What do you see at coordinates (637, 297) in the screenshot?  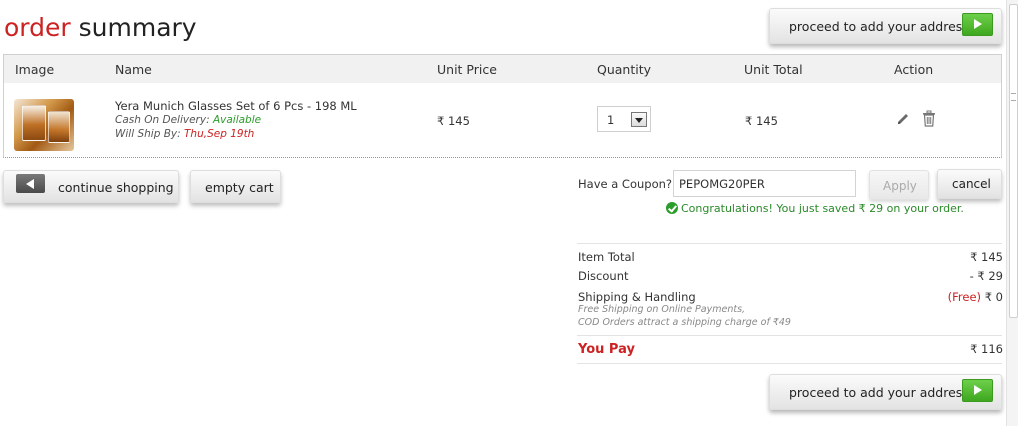 I see `shipping-label: Shipping & Handling` at bounding box center [637, 297].